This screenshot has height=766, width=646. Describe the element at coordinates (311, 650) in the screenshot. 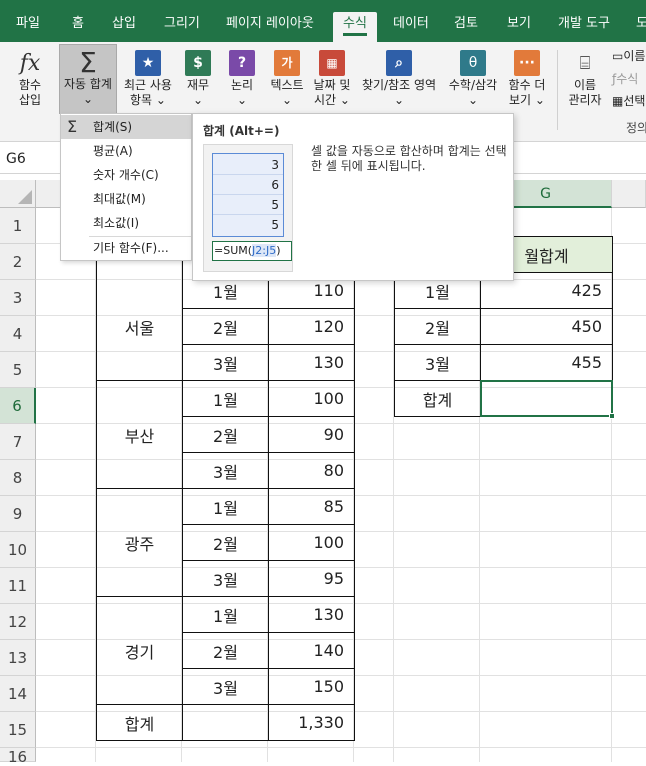

I see `value-cell: 140` at that location.